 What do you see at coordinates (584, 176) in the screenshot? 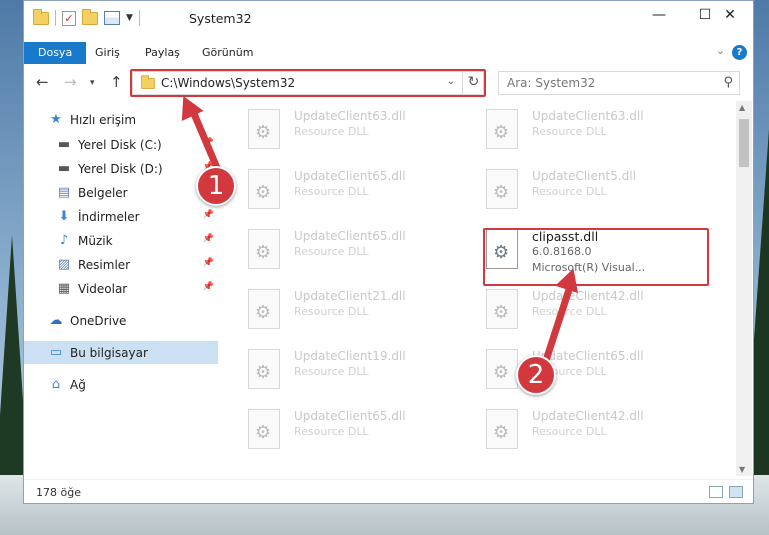
I see `file-name: UpdateClient5.dll` at bounding box center [584, 176].